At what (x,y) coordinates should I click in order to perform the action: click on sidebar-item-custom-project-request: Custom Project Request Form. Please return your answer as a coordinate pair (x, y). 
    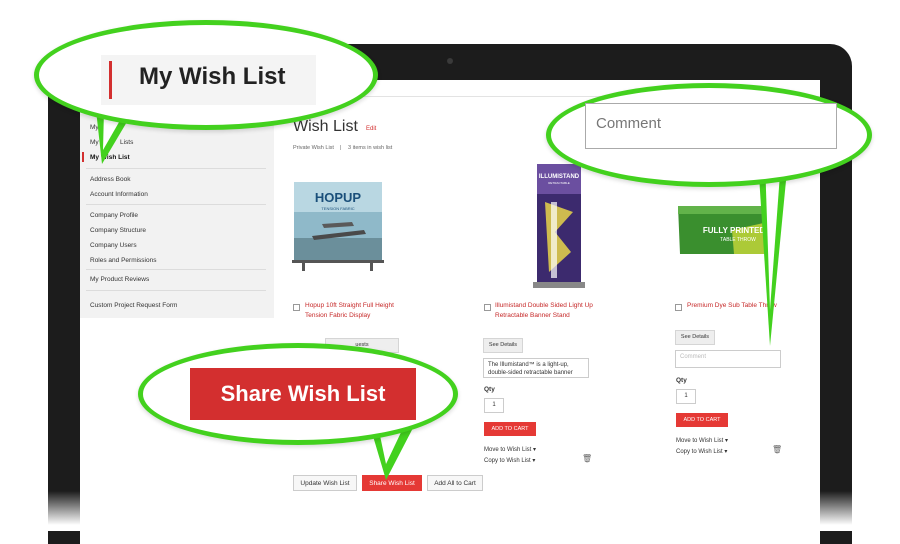
    Looking at the image, I should click on (133, 305).